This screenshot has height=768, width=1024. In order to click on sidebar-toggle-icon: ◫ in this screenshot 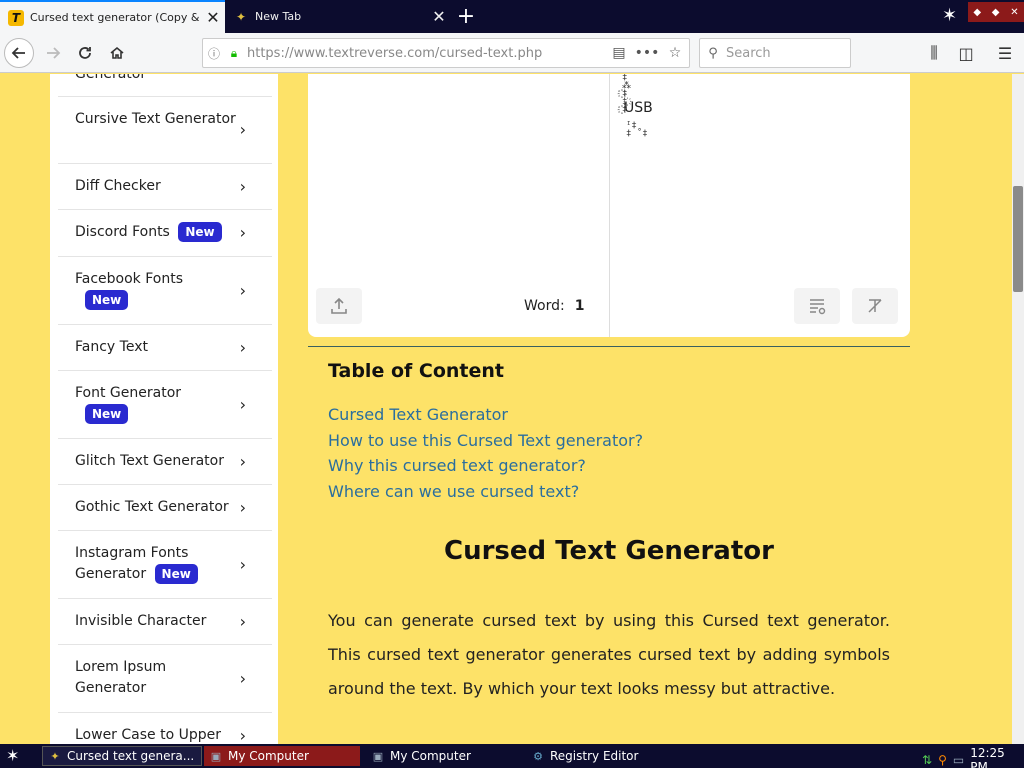, I will do `click(966, 53)`.